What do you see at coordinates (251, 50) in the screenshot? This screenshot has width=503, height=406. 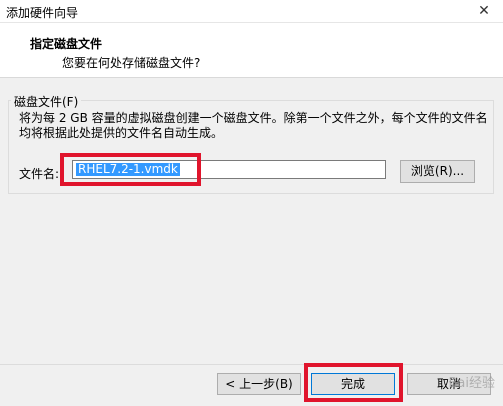 I see `wizard-header: 指定磁盘文件 您要在何处存储磁盘文件?` at bounding box center [251, 50].